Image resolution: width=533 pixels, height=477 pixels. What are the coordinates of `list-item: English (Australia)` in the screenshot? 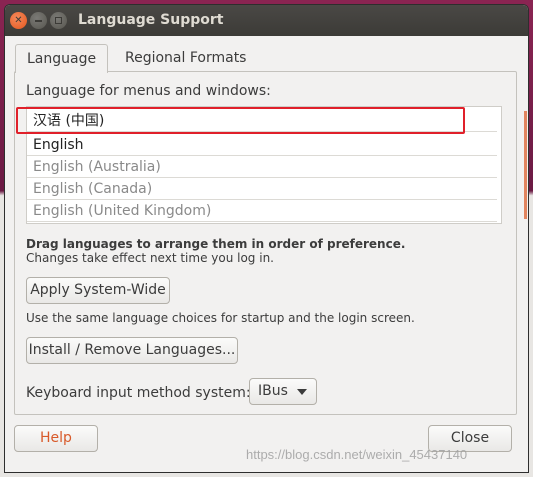 It's located at (262, 167).